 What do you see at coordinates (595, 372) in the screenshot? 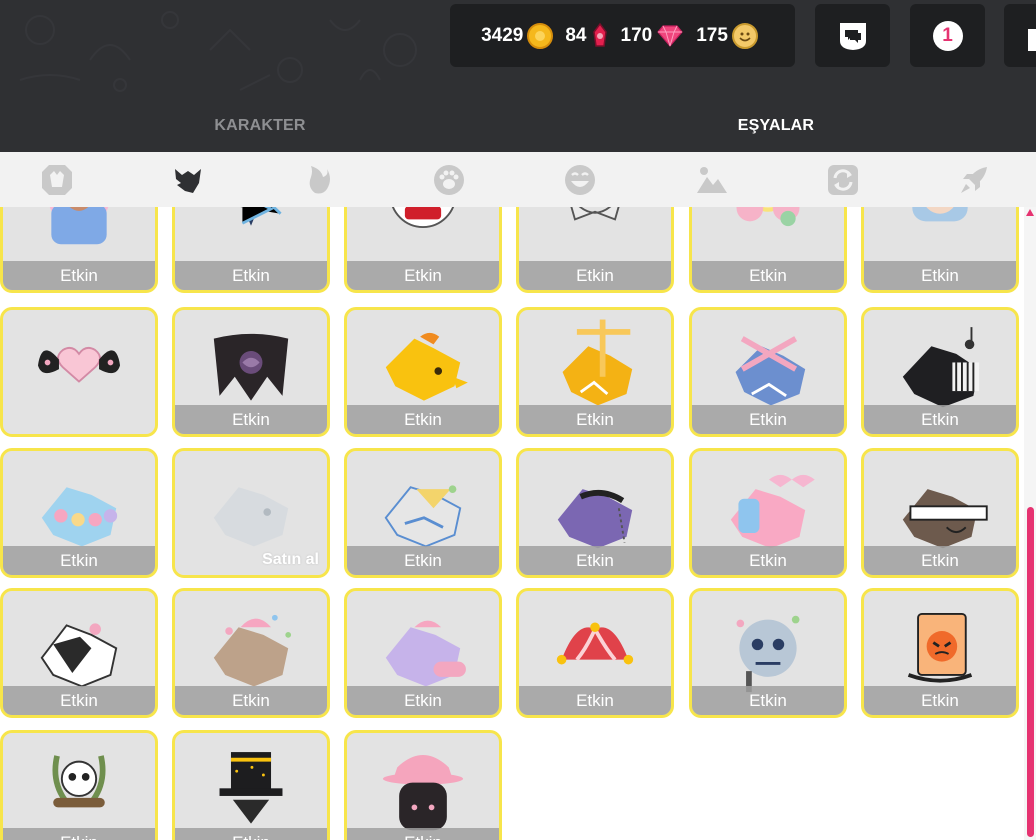
I see `item-card-golden-wolf-puppet: Etkin` at bounding box center [595, 372].